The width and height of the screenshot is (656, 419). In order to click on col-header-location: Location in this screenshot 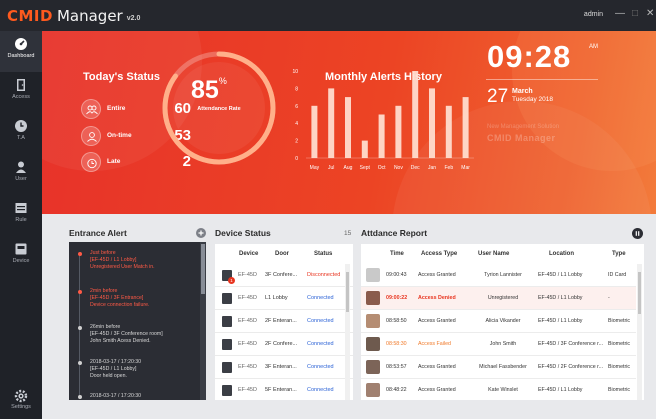, I will do `click(561, 254)`.